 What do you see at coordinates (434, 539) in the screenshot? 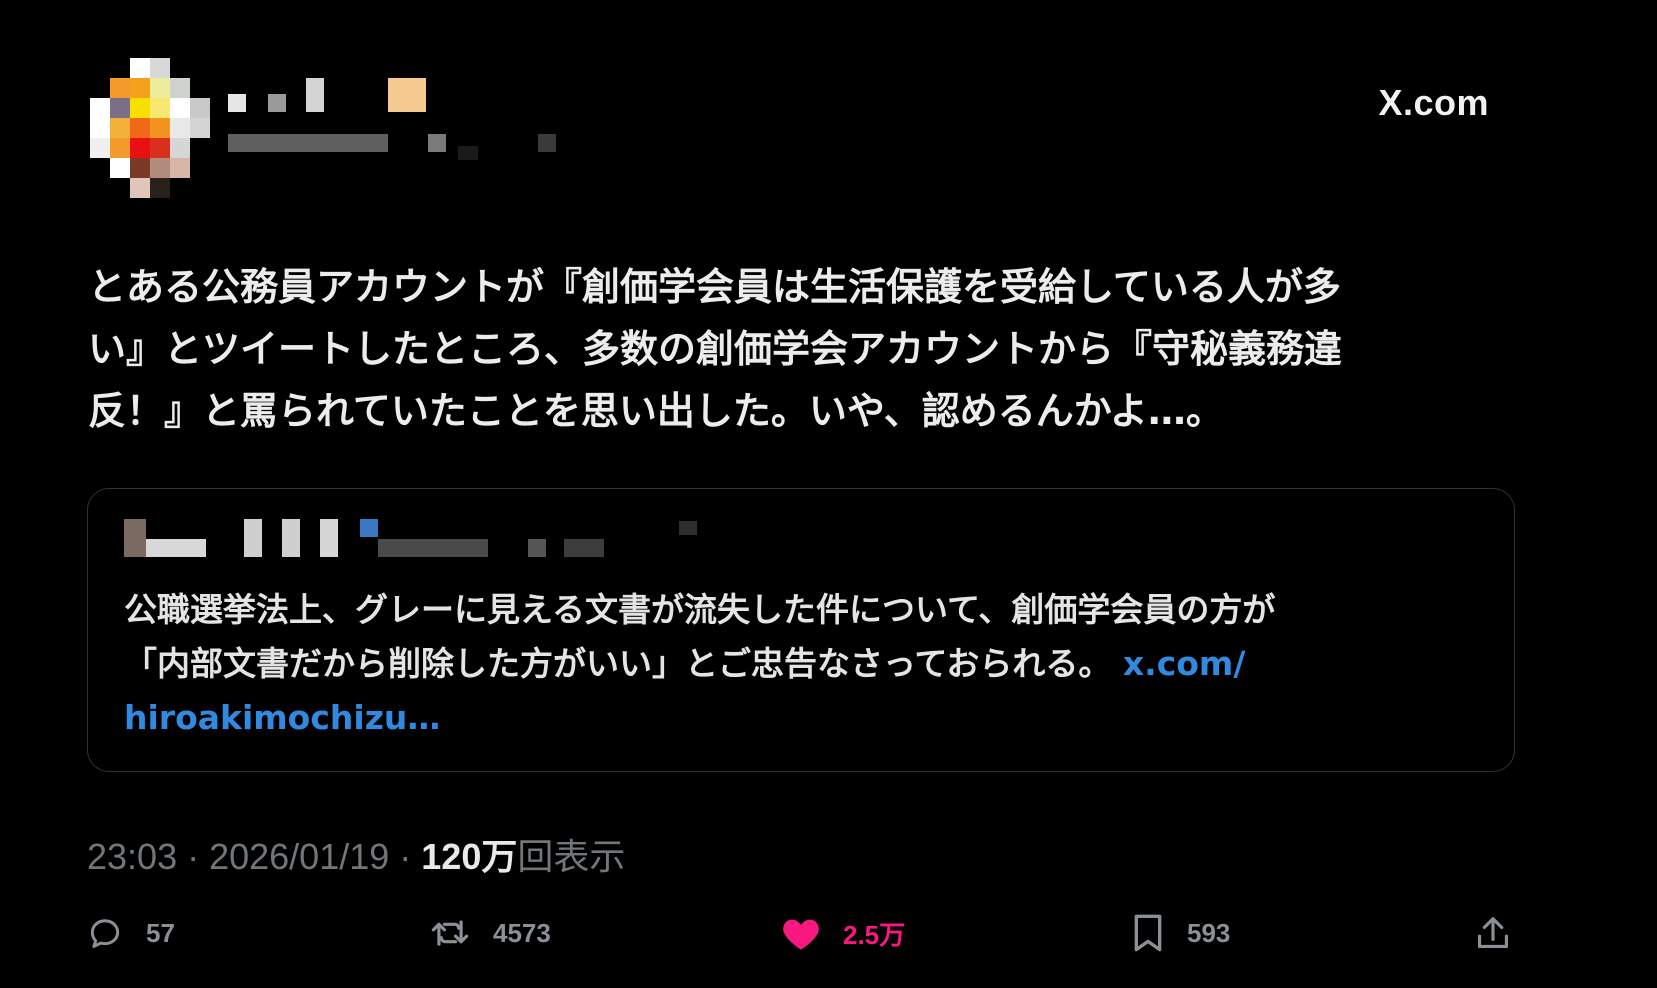
I see `quoted-tweet-author-censored` at bounding box center [434, 539].